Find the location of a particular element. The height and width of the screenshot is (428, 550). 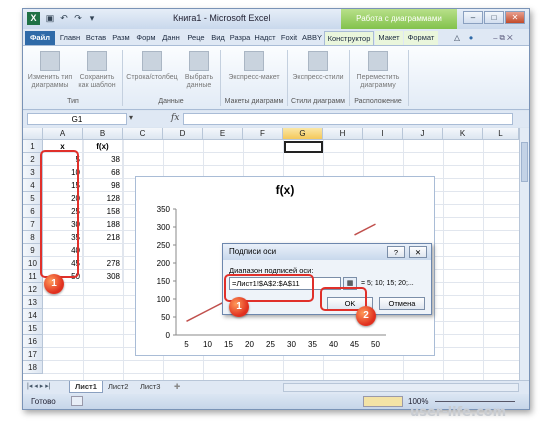

step-badge-1: 1 is located at coordinates (54, 284).